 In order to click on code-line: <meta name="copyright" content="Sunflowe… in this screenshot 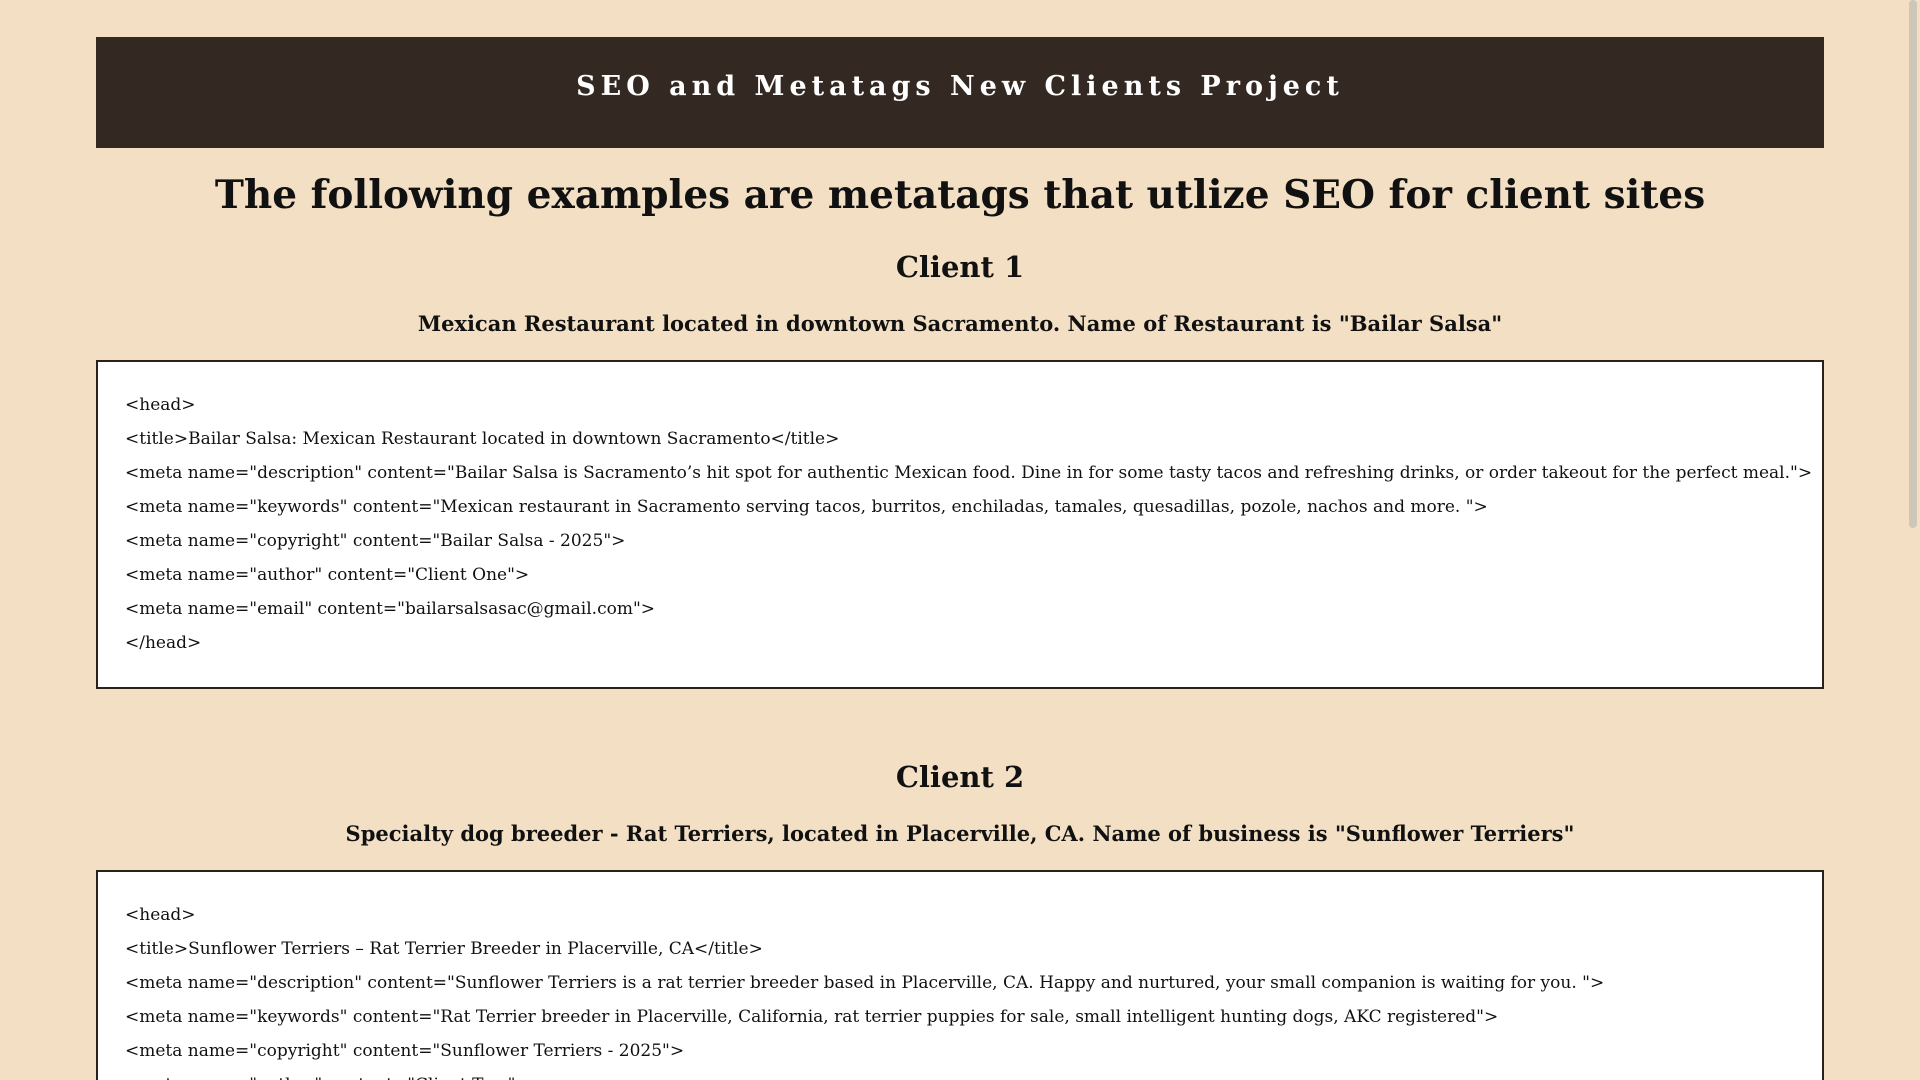, I will do `click(405, 1051)`.